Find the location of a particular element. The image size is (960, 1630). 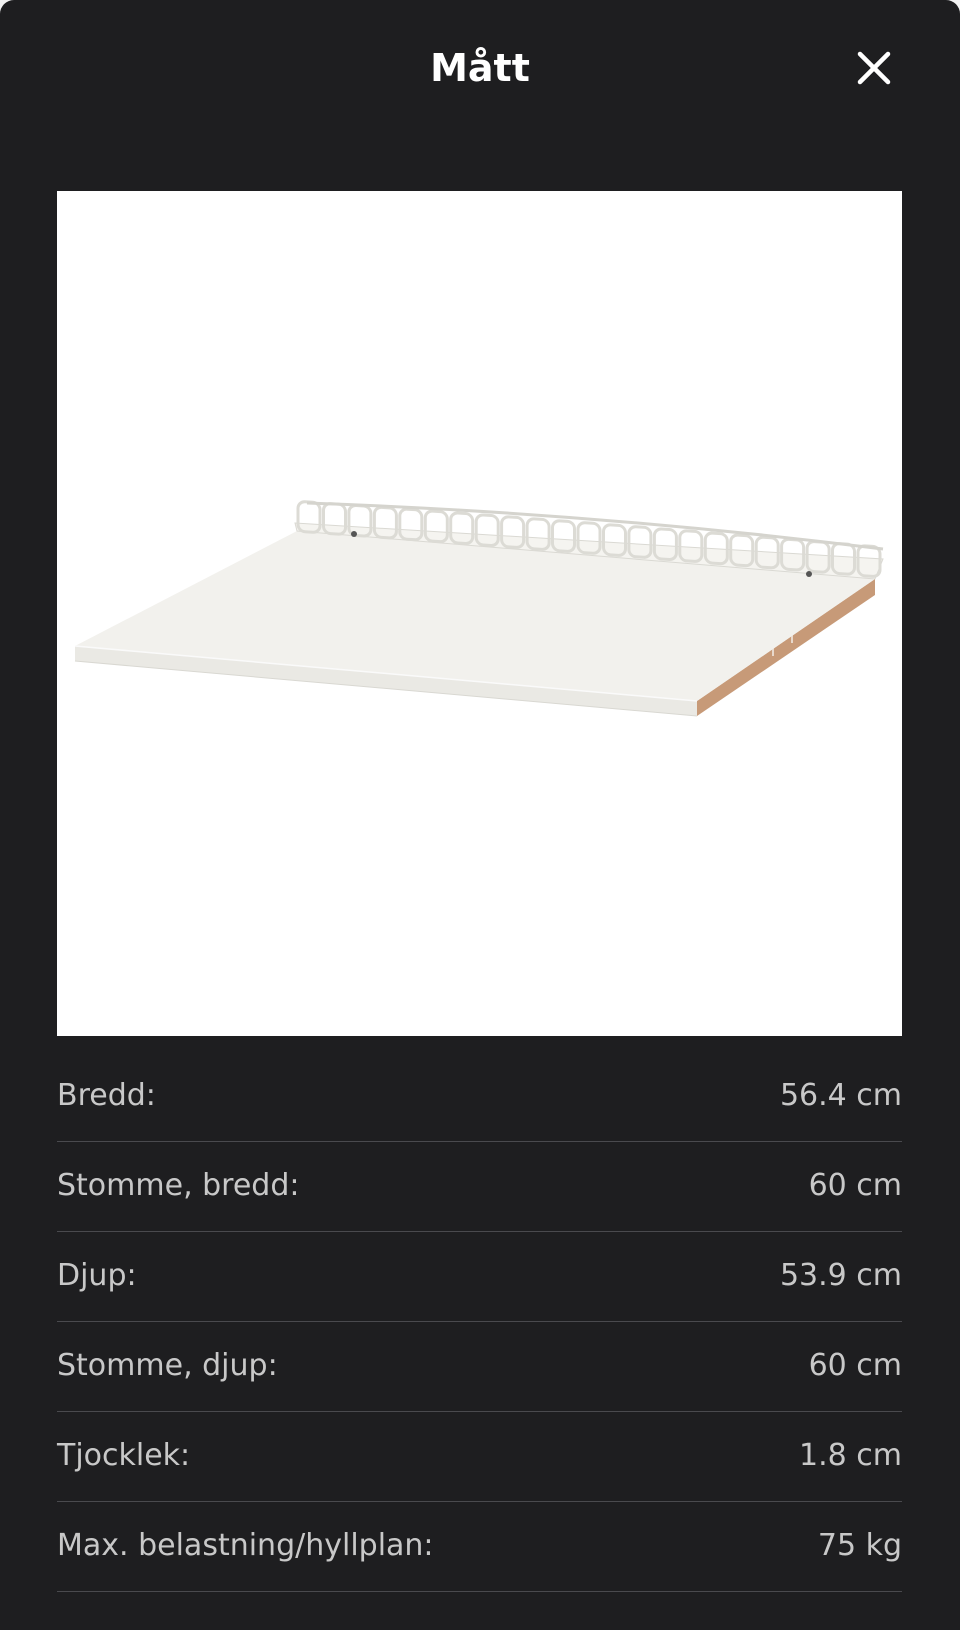

sheet-header: Mått is located at coordinates (480, 68).